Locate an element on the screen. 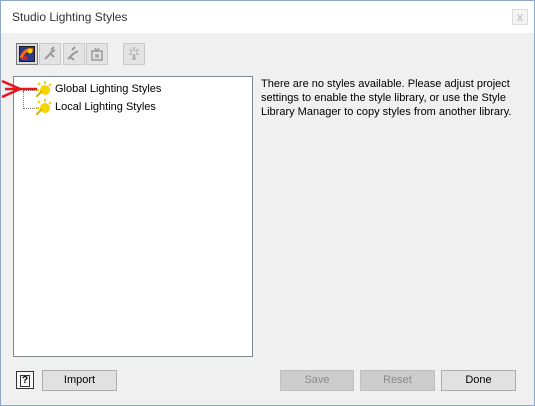 Image resolution: width=535 pixels, height=406 pixels. title-bar: Studio Lighting Styles x is located at coordinates (267, 17).